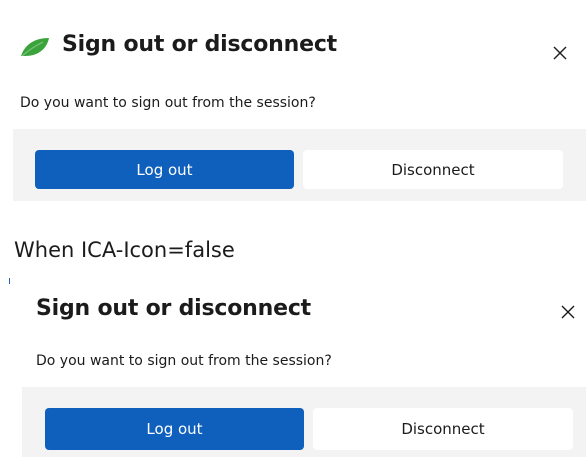 The width and height of the screenshot is (586, 457). Describe the element at coordinates (9, 281) in the screenshot. I see `decorative-mark` at that location.